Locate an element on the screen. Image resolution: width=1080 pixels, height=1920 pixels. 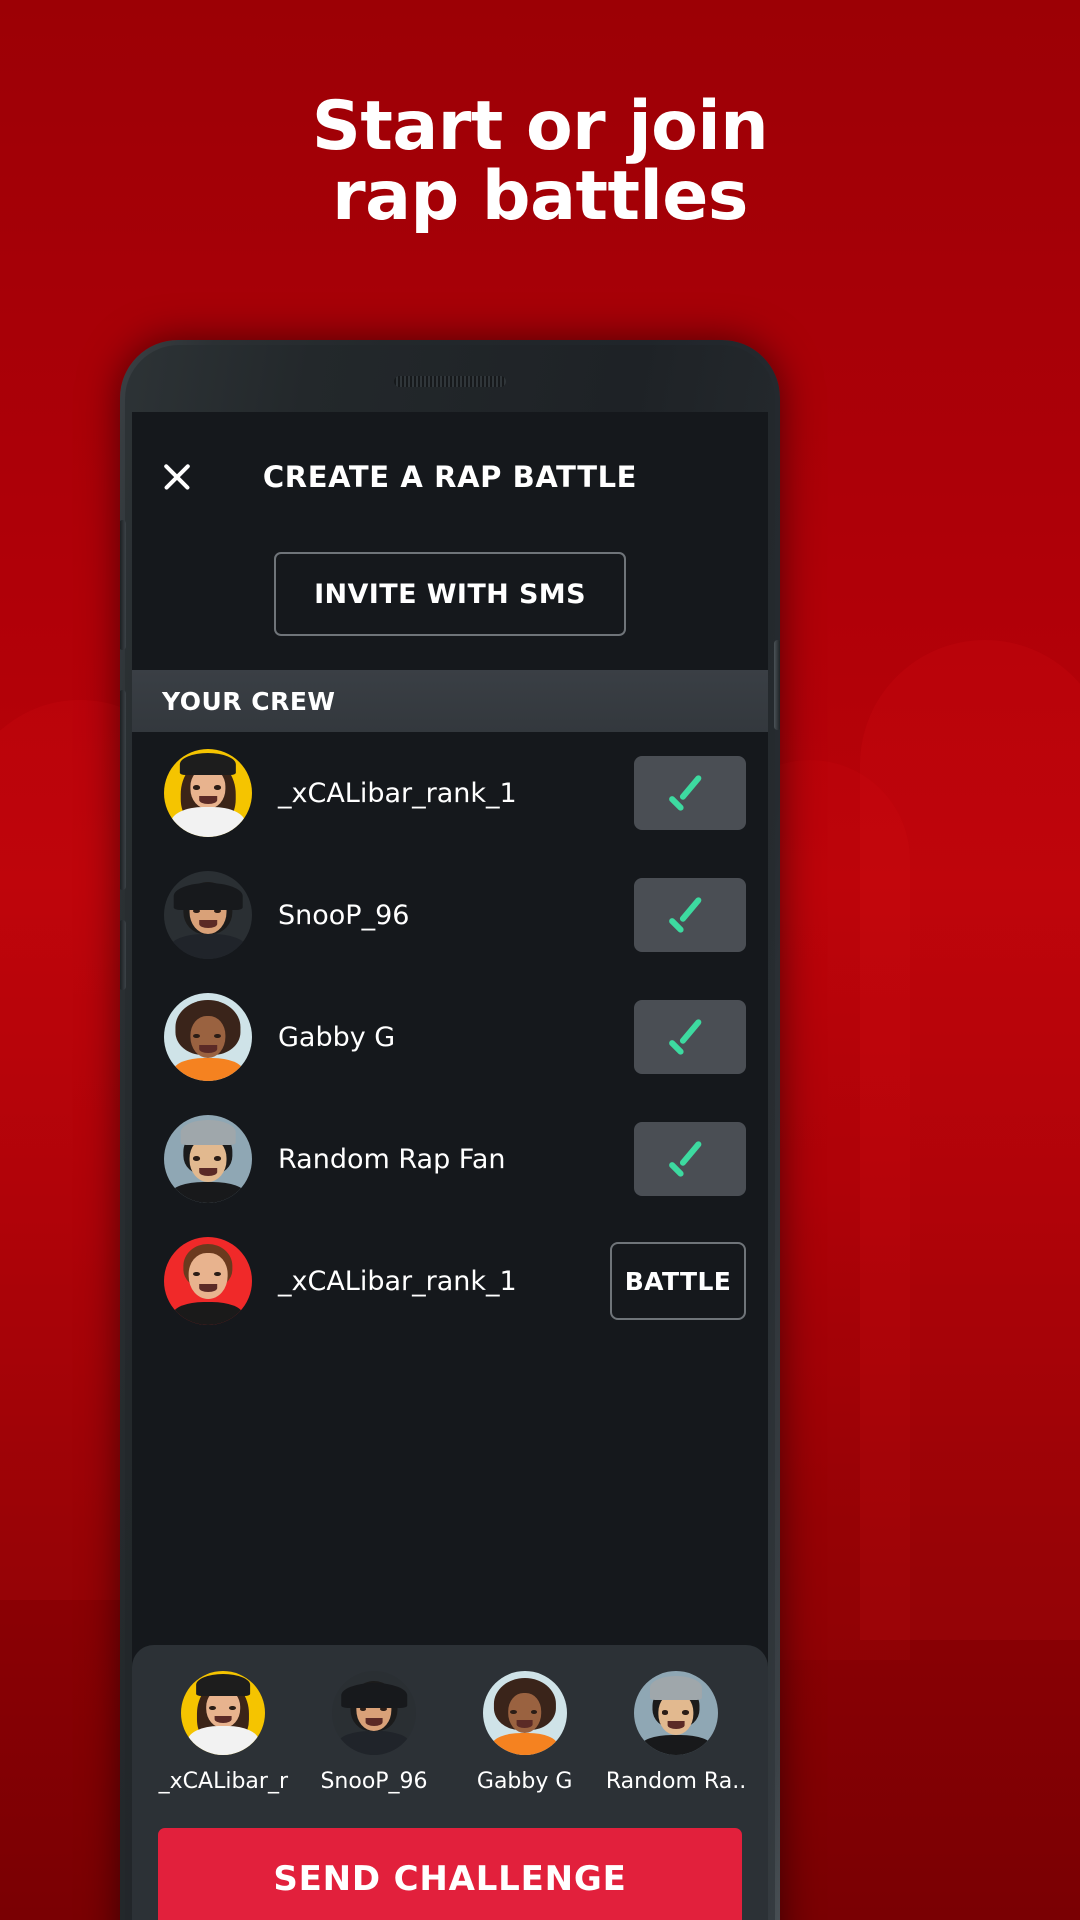
selected-user-label: Gabby G is located at coordinates (524, 1781).